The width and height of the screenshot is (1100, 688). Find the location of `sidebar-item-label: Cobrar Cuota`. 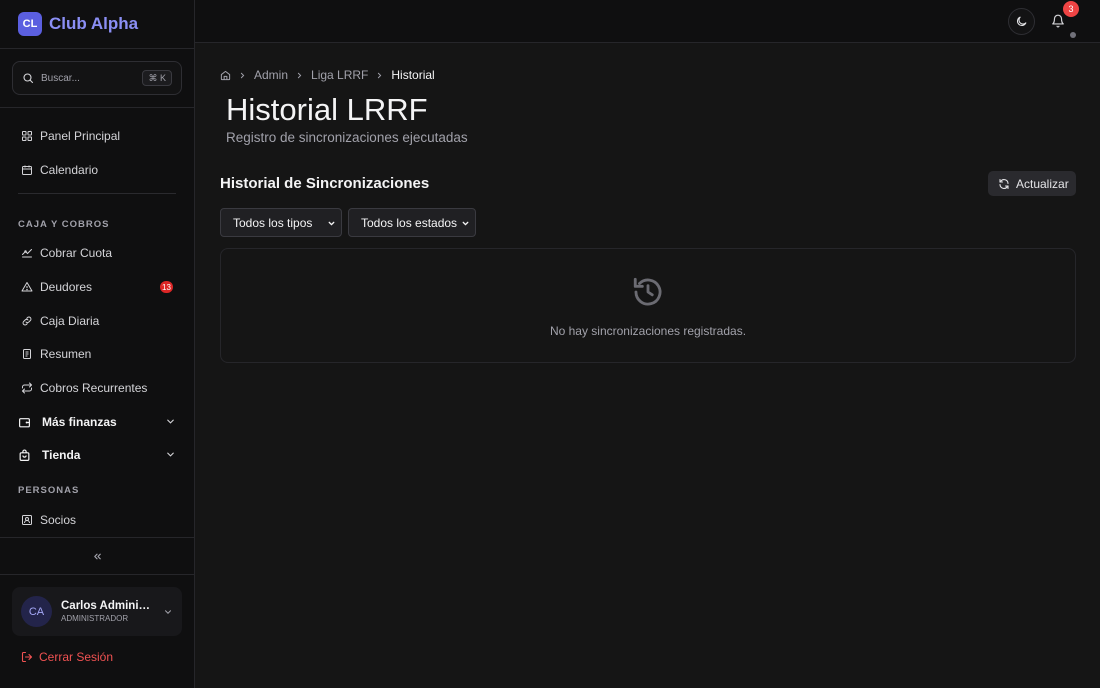

sidebar-item-label: Cobrar Cuota is located at coordinates (76, 253).